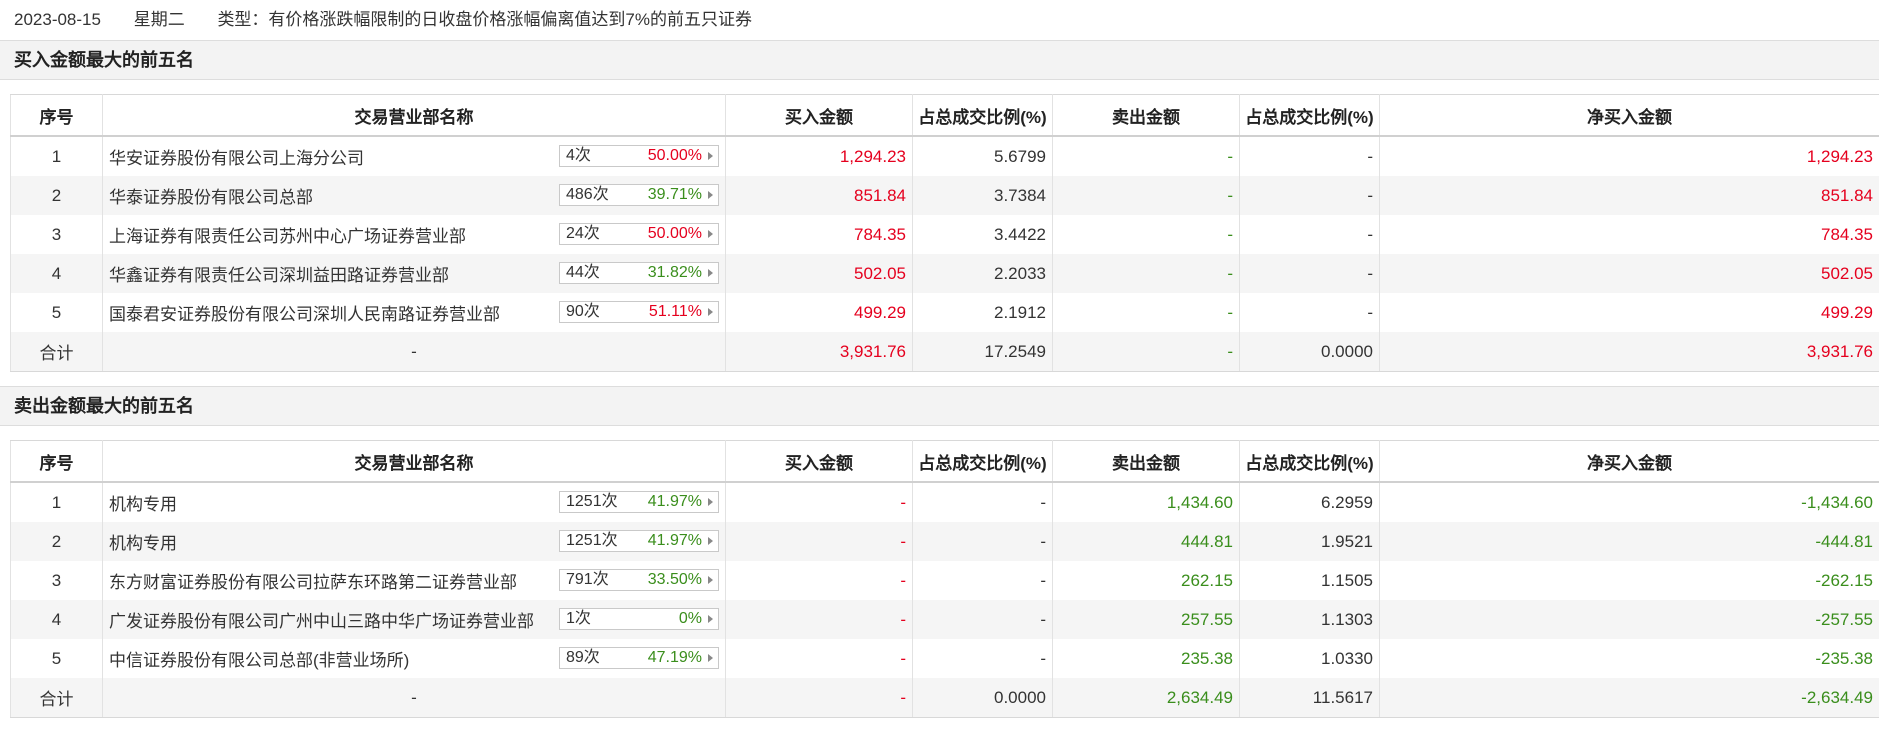  I want to click on total-label: 合计, so click(56, 352).